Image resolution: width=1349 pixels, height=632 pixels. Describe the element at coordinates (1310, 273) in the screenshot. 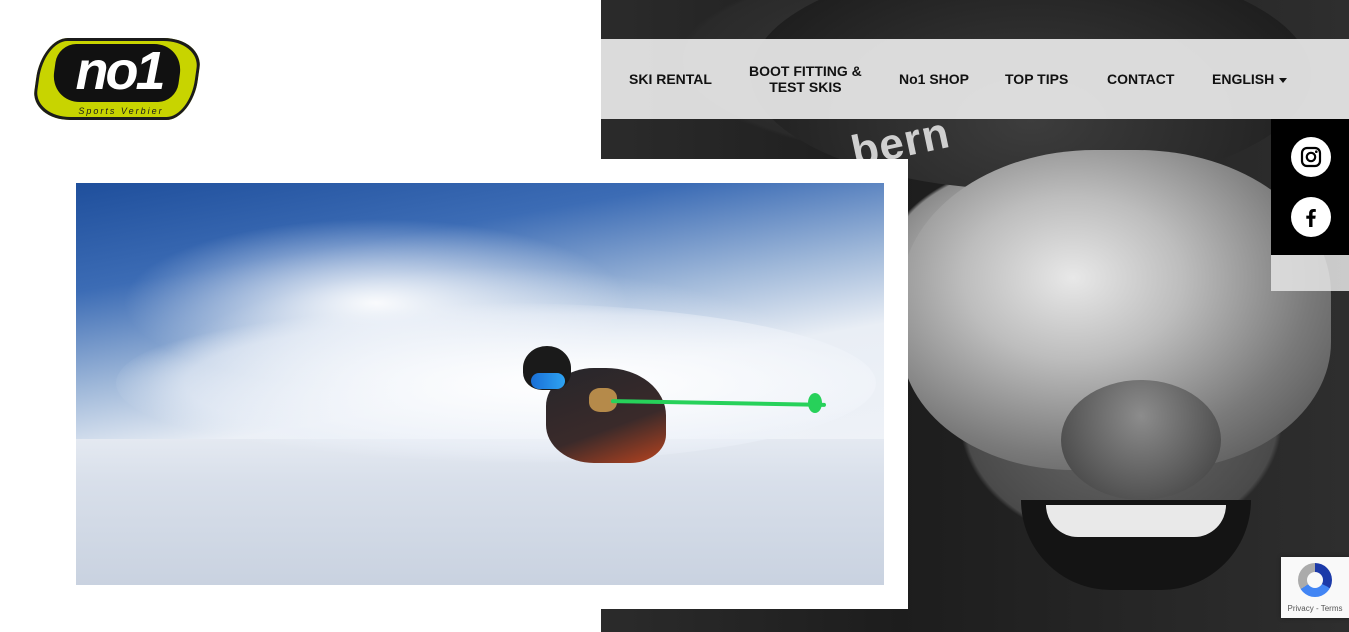

I see `social-panel-divider` at that location.